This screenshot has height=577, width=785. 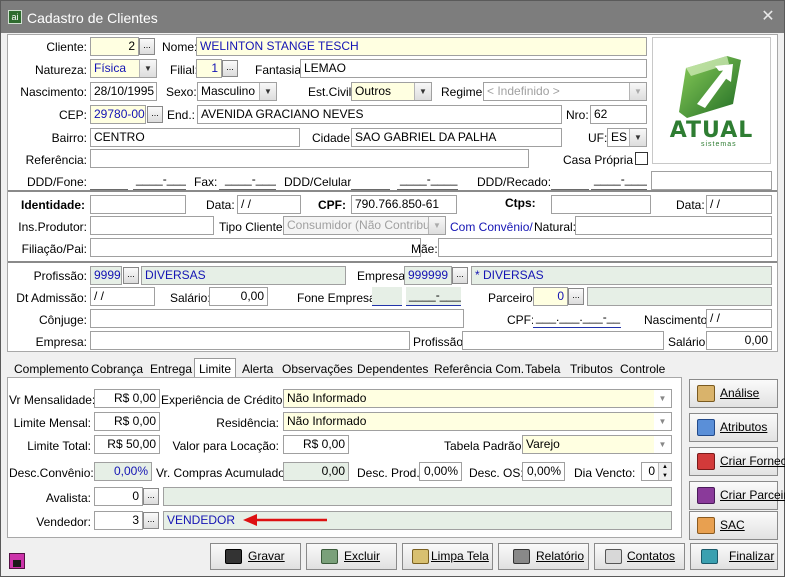 What do you see at coordinates (171, 369) in the screenshot?
I see `tab-entrega: Entrega` at bounding box center [171, 369].